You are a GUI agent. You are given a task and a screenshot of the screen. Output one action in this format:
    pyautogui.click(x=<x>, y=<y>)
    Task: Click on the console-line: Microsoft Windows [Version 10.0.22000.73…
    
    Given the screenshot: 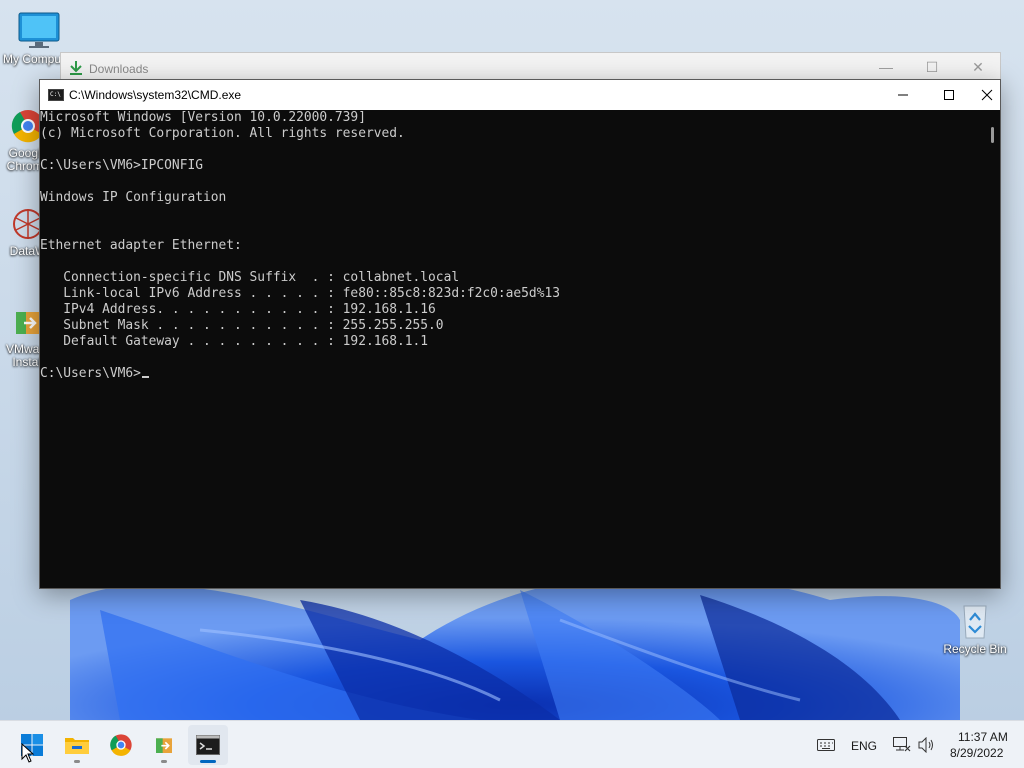 What is the action you would take?
    pyautogui.click(x=203, y=117)
    